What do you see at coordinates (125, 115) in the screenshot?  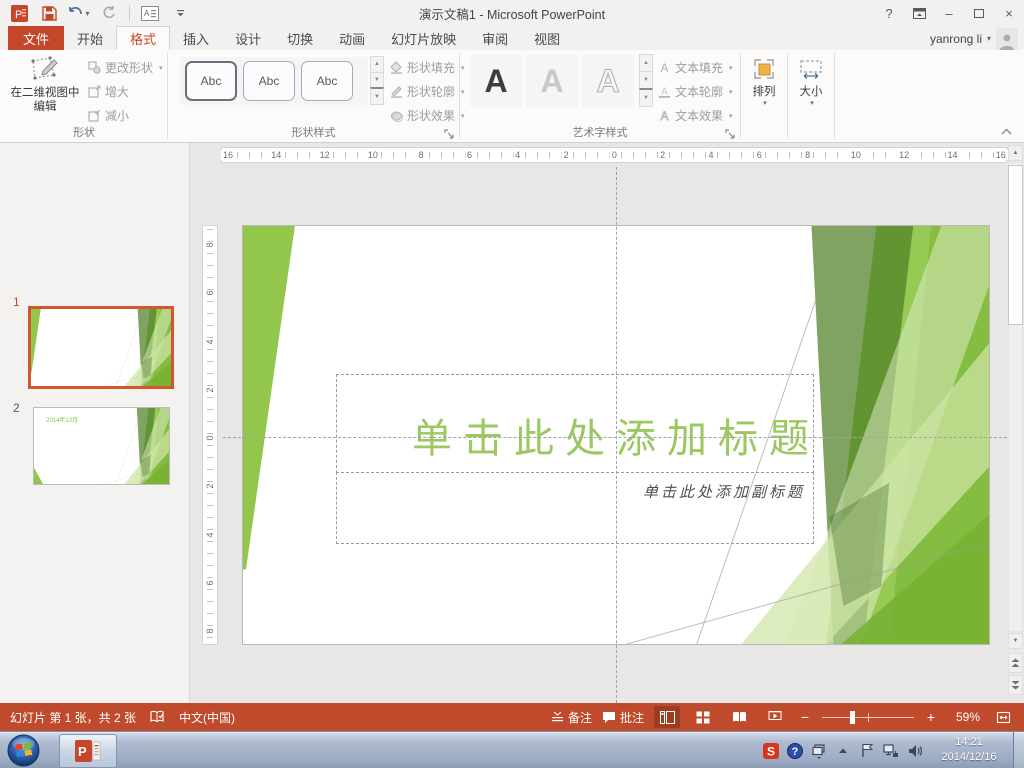 I see `shrink-button: 减小` at bounding box center [125, 115].